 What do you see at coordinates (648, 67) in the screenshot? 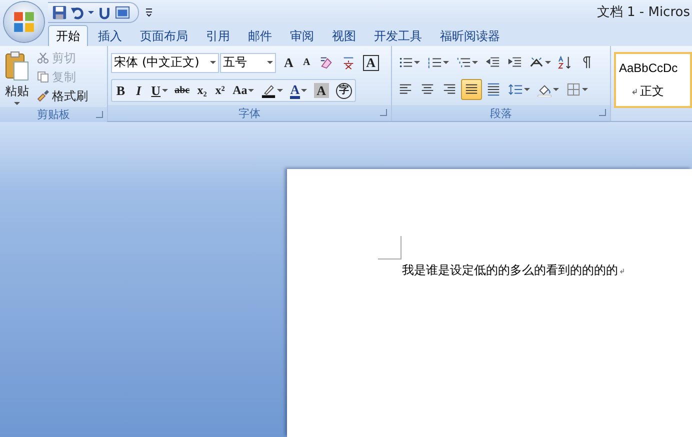
I see `style-preview: AaBbCcDc` at bounding box center [648, 67].